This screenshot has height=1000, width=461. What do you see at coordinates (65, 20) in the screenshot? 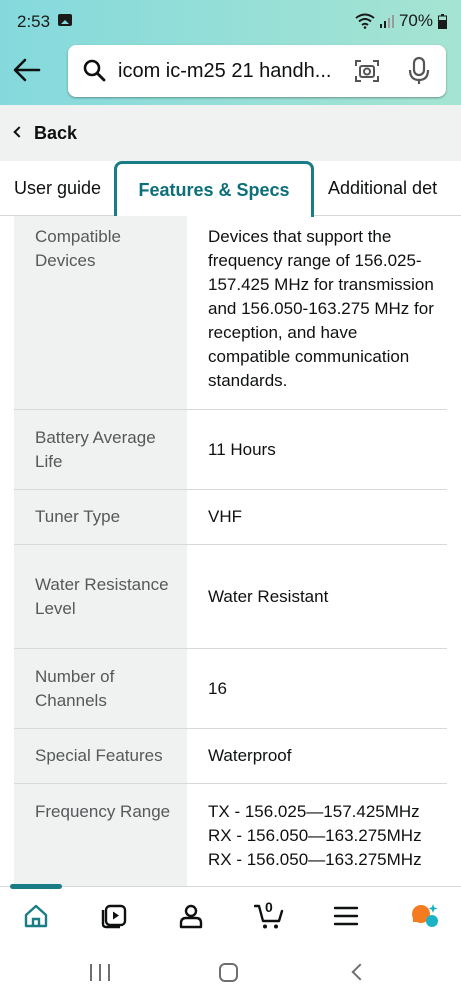
I see `gallery-icon` at bounding box center [65, 20].